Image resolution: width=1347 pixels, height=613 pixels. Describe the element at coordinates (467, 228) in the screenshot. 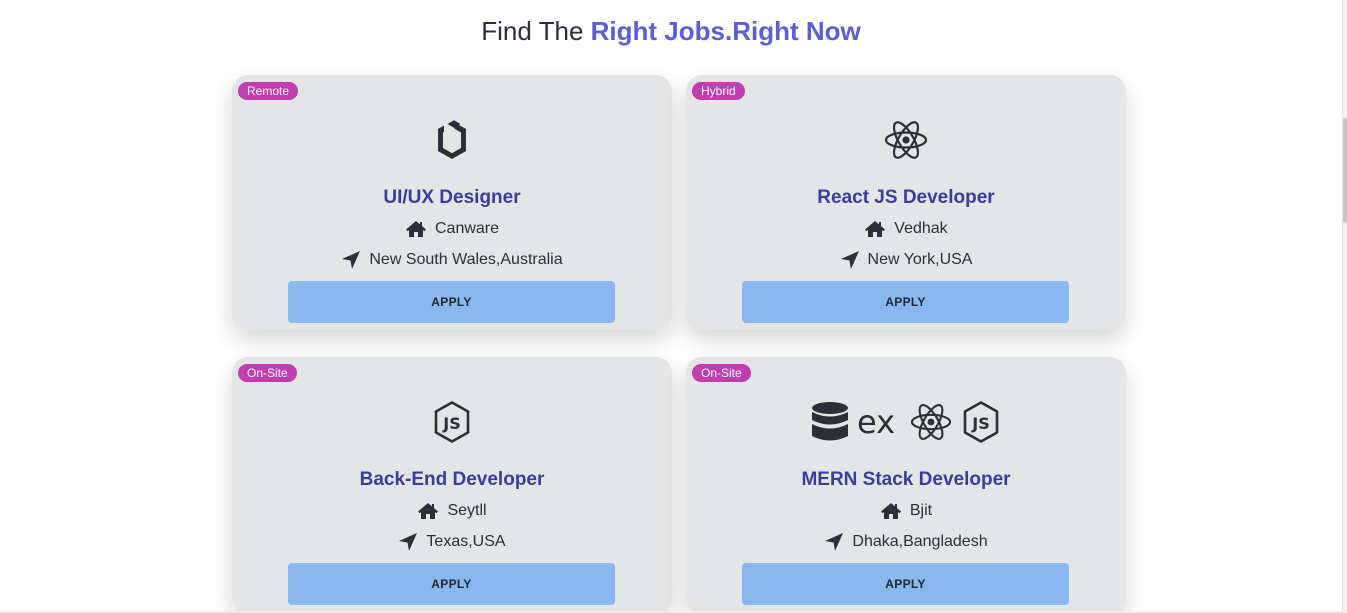

I see `company-name: Canware` at that location.